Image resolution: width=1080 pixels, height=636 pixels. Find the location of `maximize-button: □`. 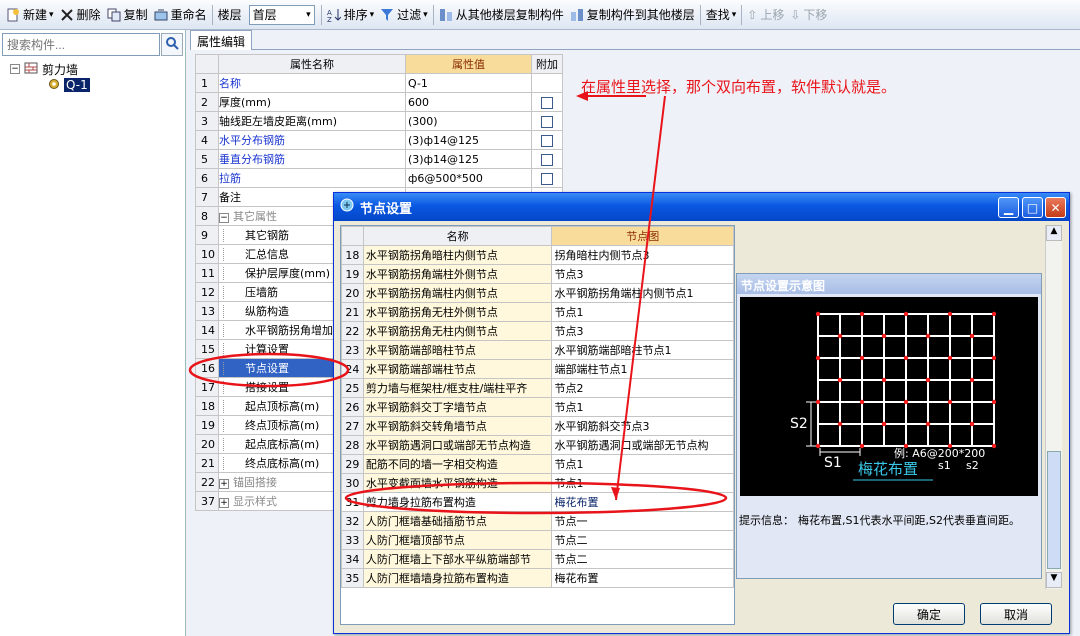

maximize-button: □ is located at coordinates (1032, 207).